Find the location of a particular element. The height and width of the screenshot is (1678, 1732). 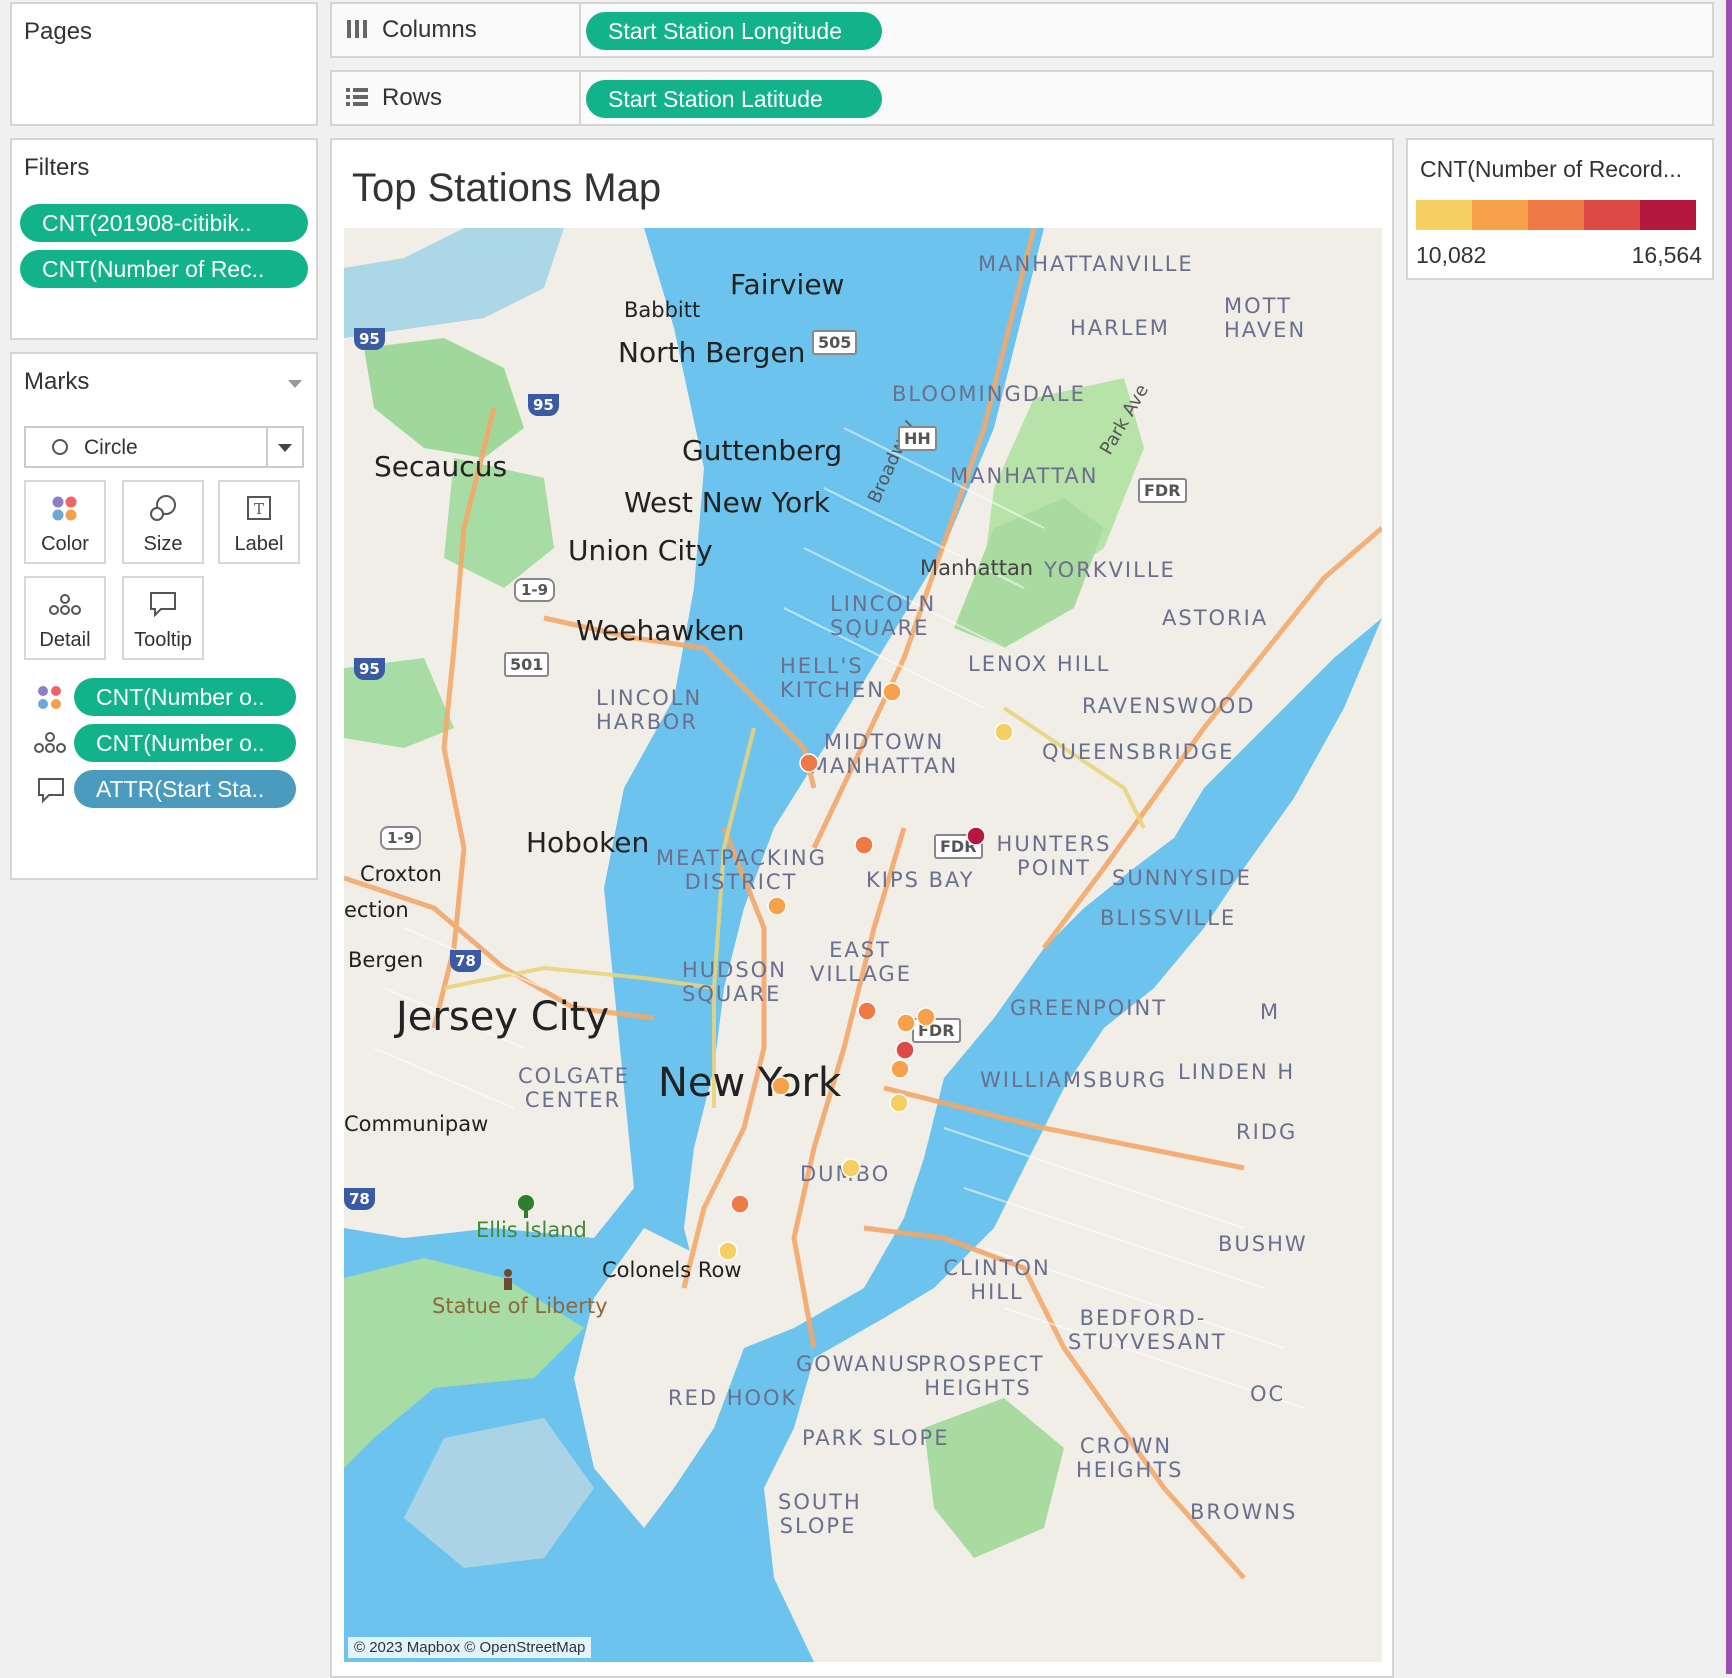

field-detail-icon is located at coordinates (50, 742).